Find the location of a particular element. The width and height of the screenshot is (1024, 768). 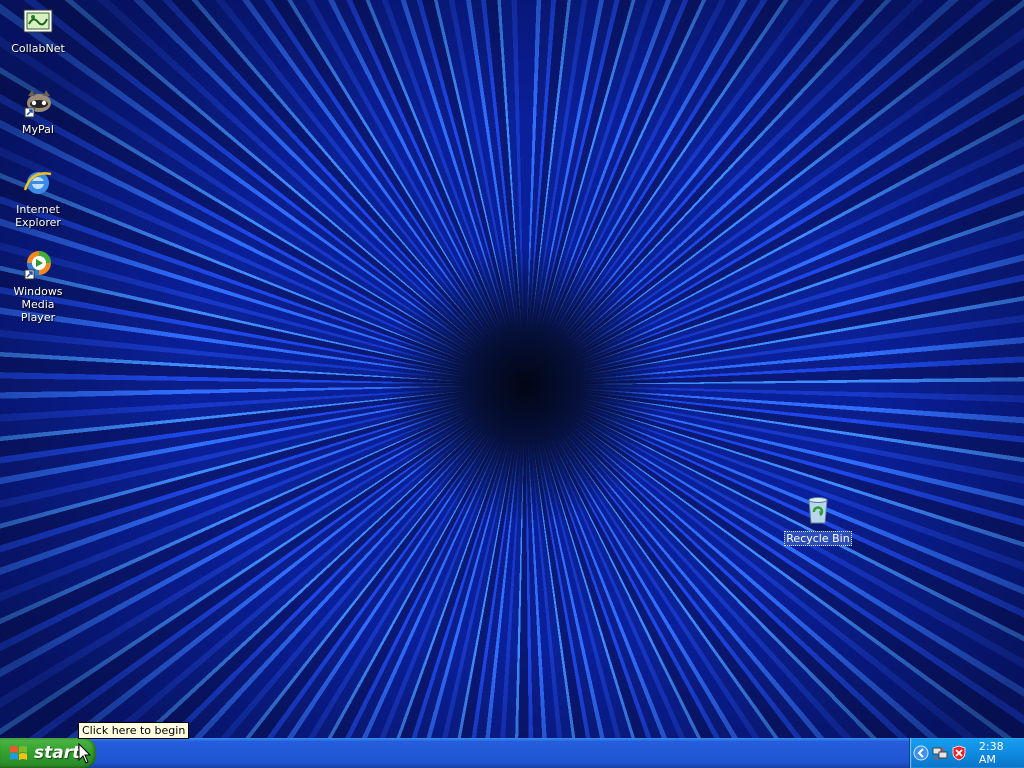

recycle-bin-icon is located at coordinates (818, 510).